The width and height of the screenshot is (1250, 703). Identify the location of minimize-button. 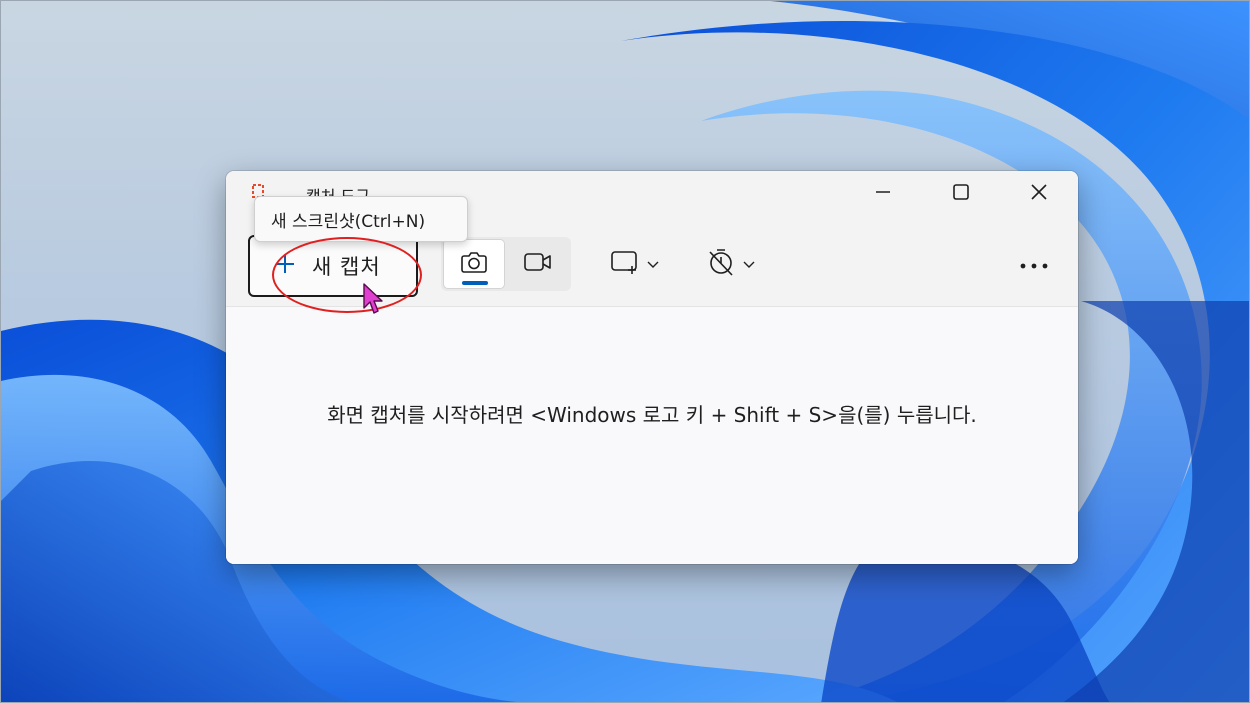
(883, 194).